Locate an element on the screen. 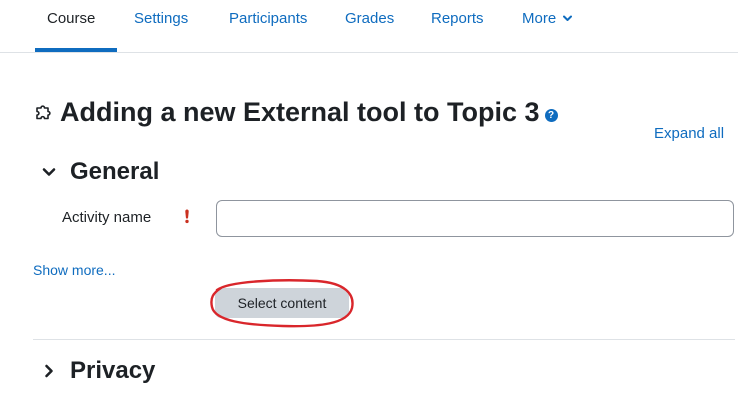 Image resolution: width=750 pixels, height=396 pixels. section-privacy-title: Privacy is located at coordinates (113, 370).